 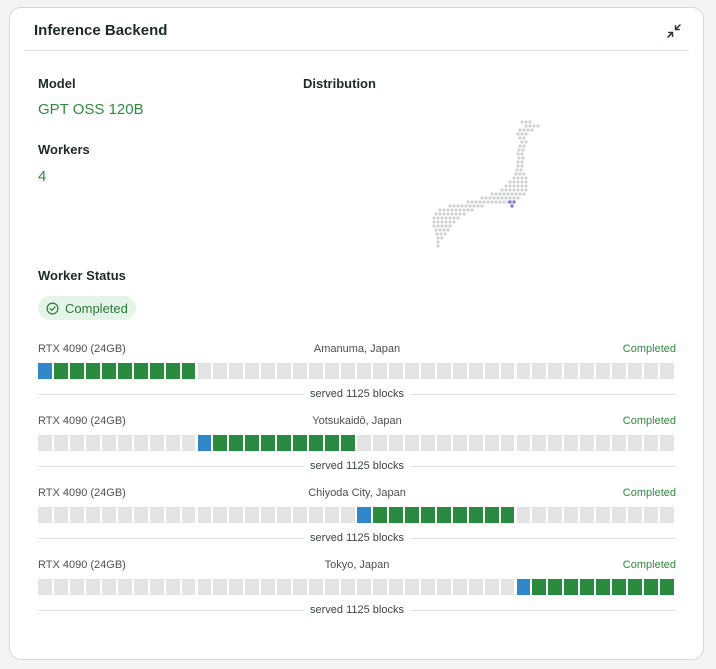 What do you see at coordinates (52, 308) in the screenshot?
I see `check-circle-icon` at bounding box center [52, 308].